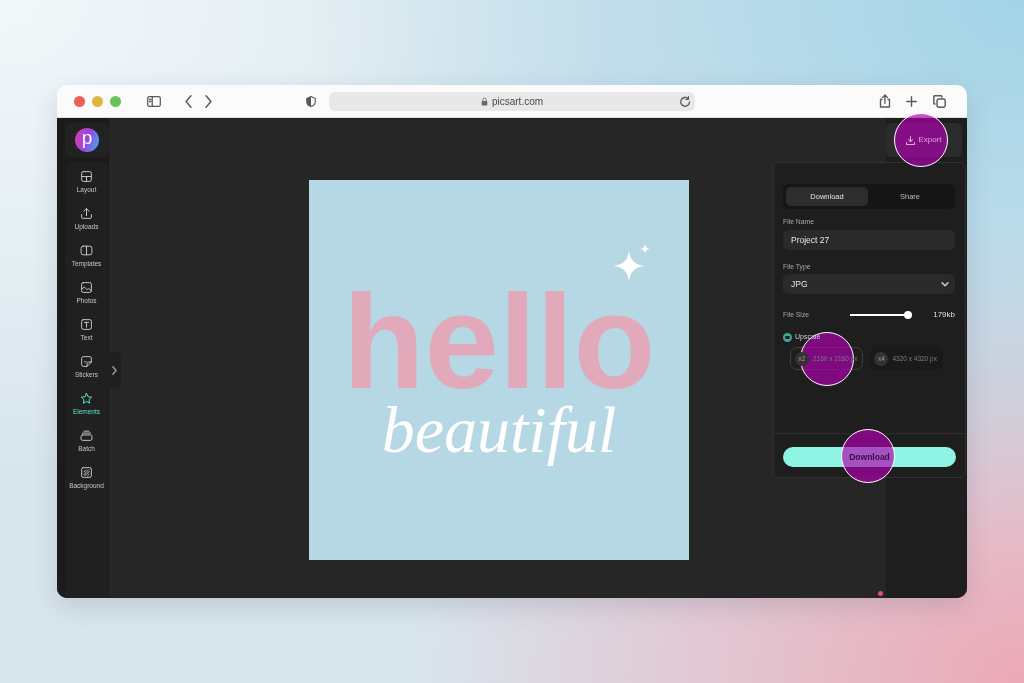 This screenshot has width=1024, height=683. I want to click on slider-thumb, so click(908, 315).